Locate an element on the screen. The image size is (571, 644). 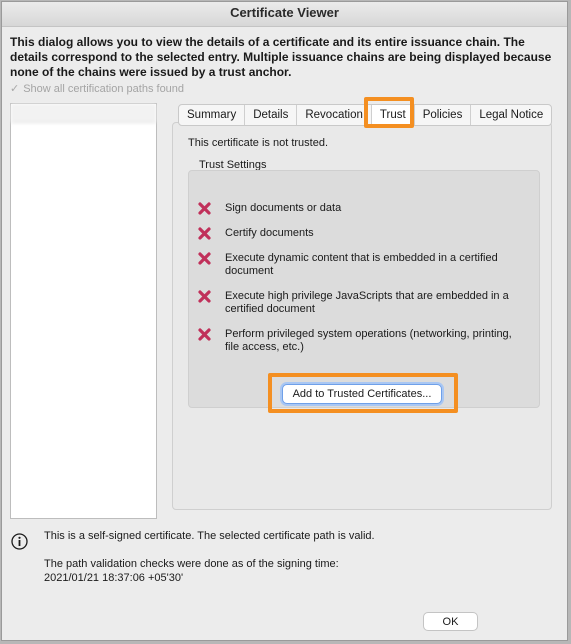
trust-status-text: This certificate is not trusted. is located at coordinates (258, 143).